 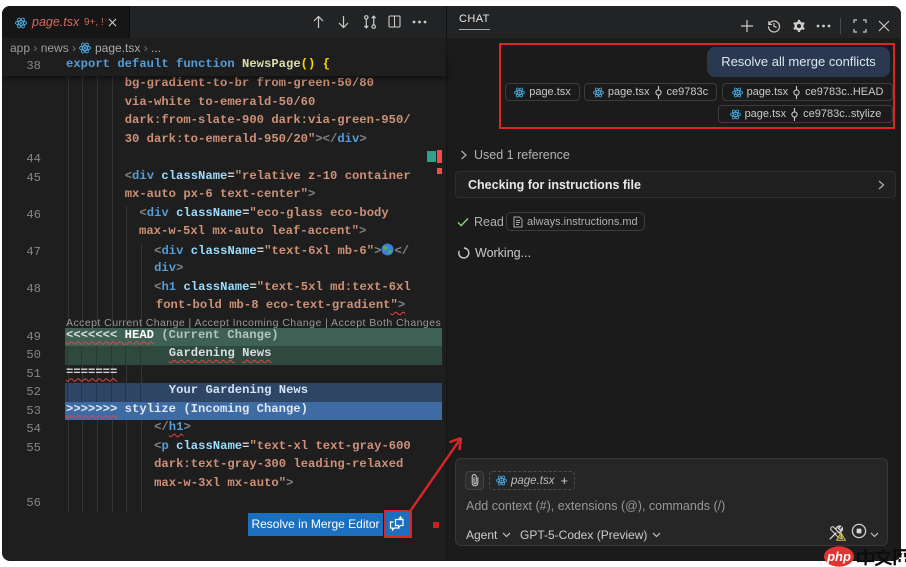 I want to click on svg-text: php, so click(x=838, y=556).